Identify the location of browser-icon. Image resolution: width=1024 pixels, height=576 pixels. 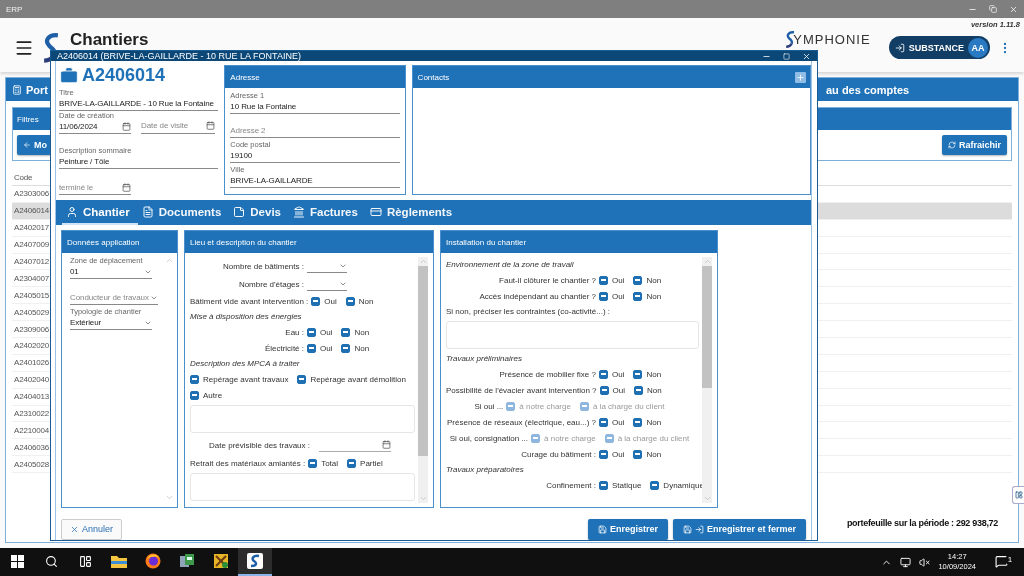
(153, 561).